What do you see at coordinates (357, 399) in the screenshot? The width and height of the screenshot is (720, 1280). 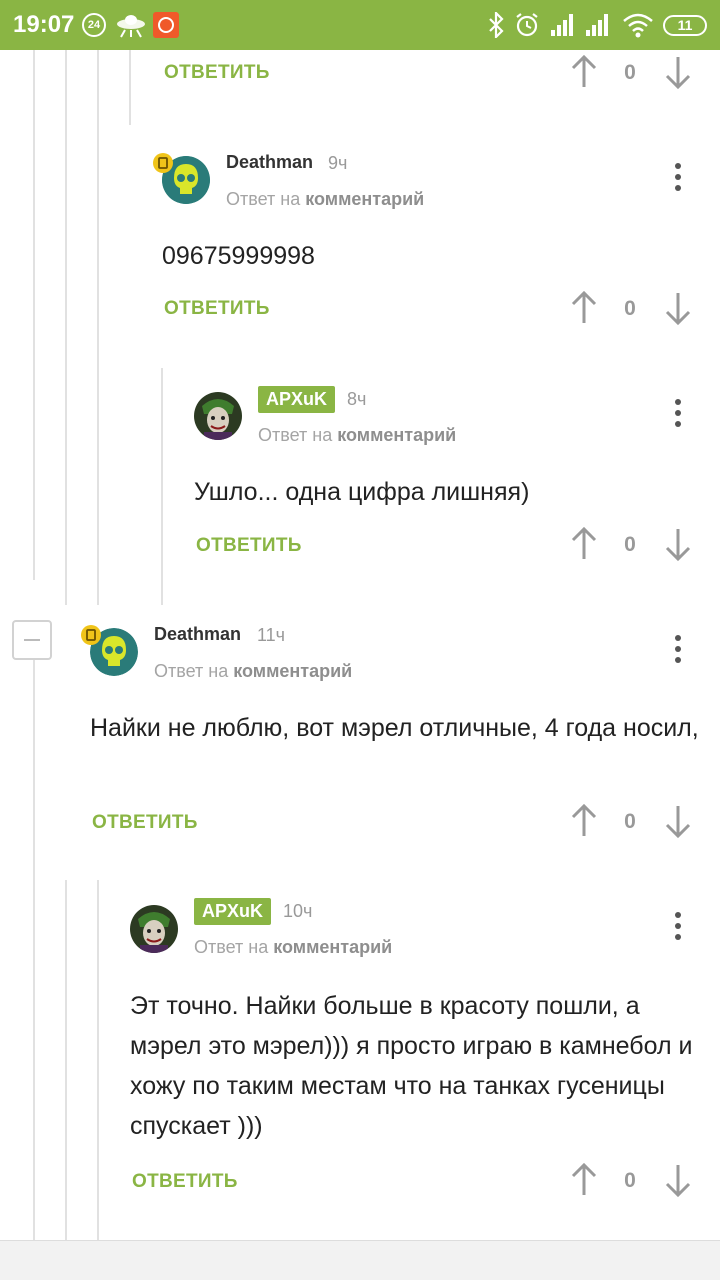 I see `comment-time: 8ч` at bounding box center [357, 399].